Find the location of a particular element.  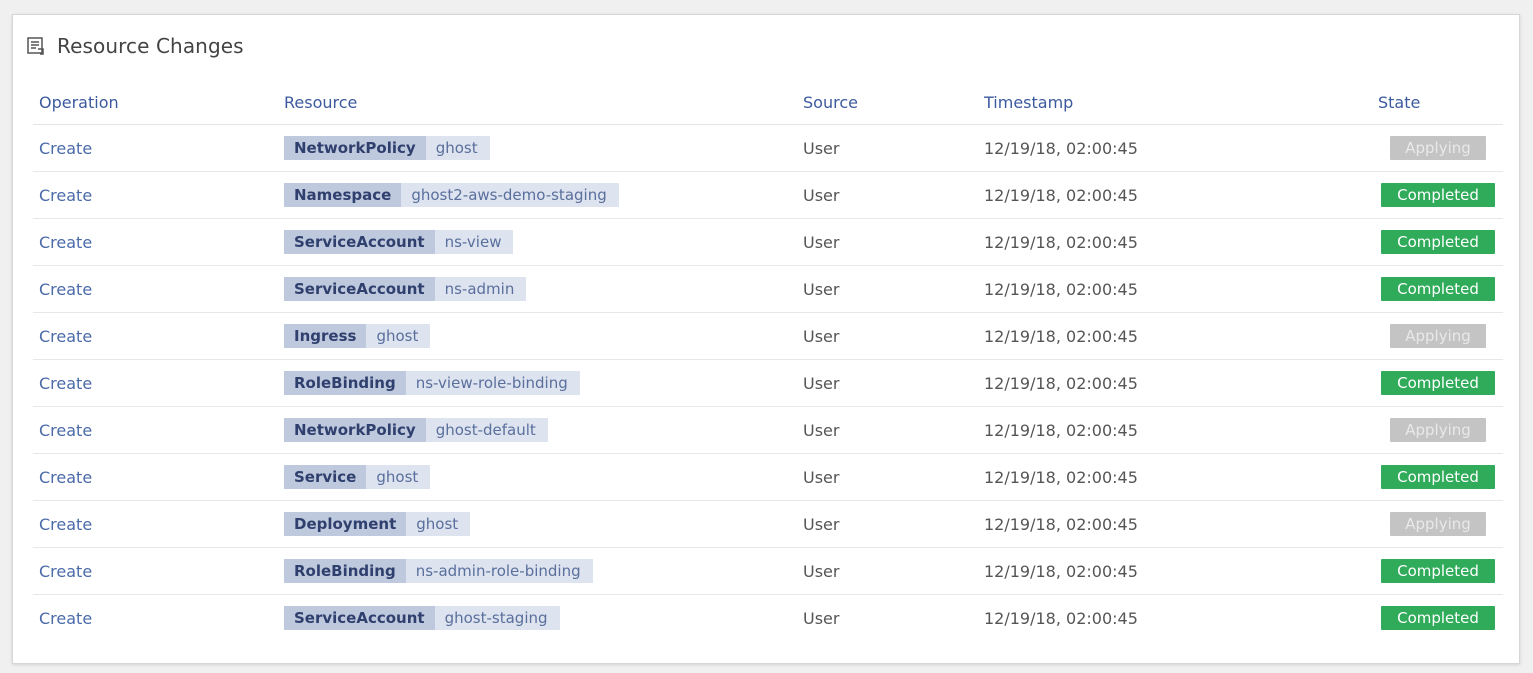

resource-tag: Ingress ghost is located at coordinates (357, 336).